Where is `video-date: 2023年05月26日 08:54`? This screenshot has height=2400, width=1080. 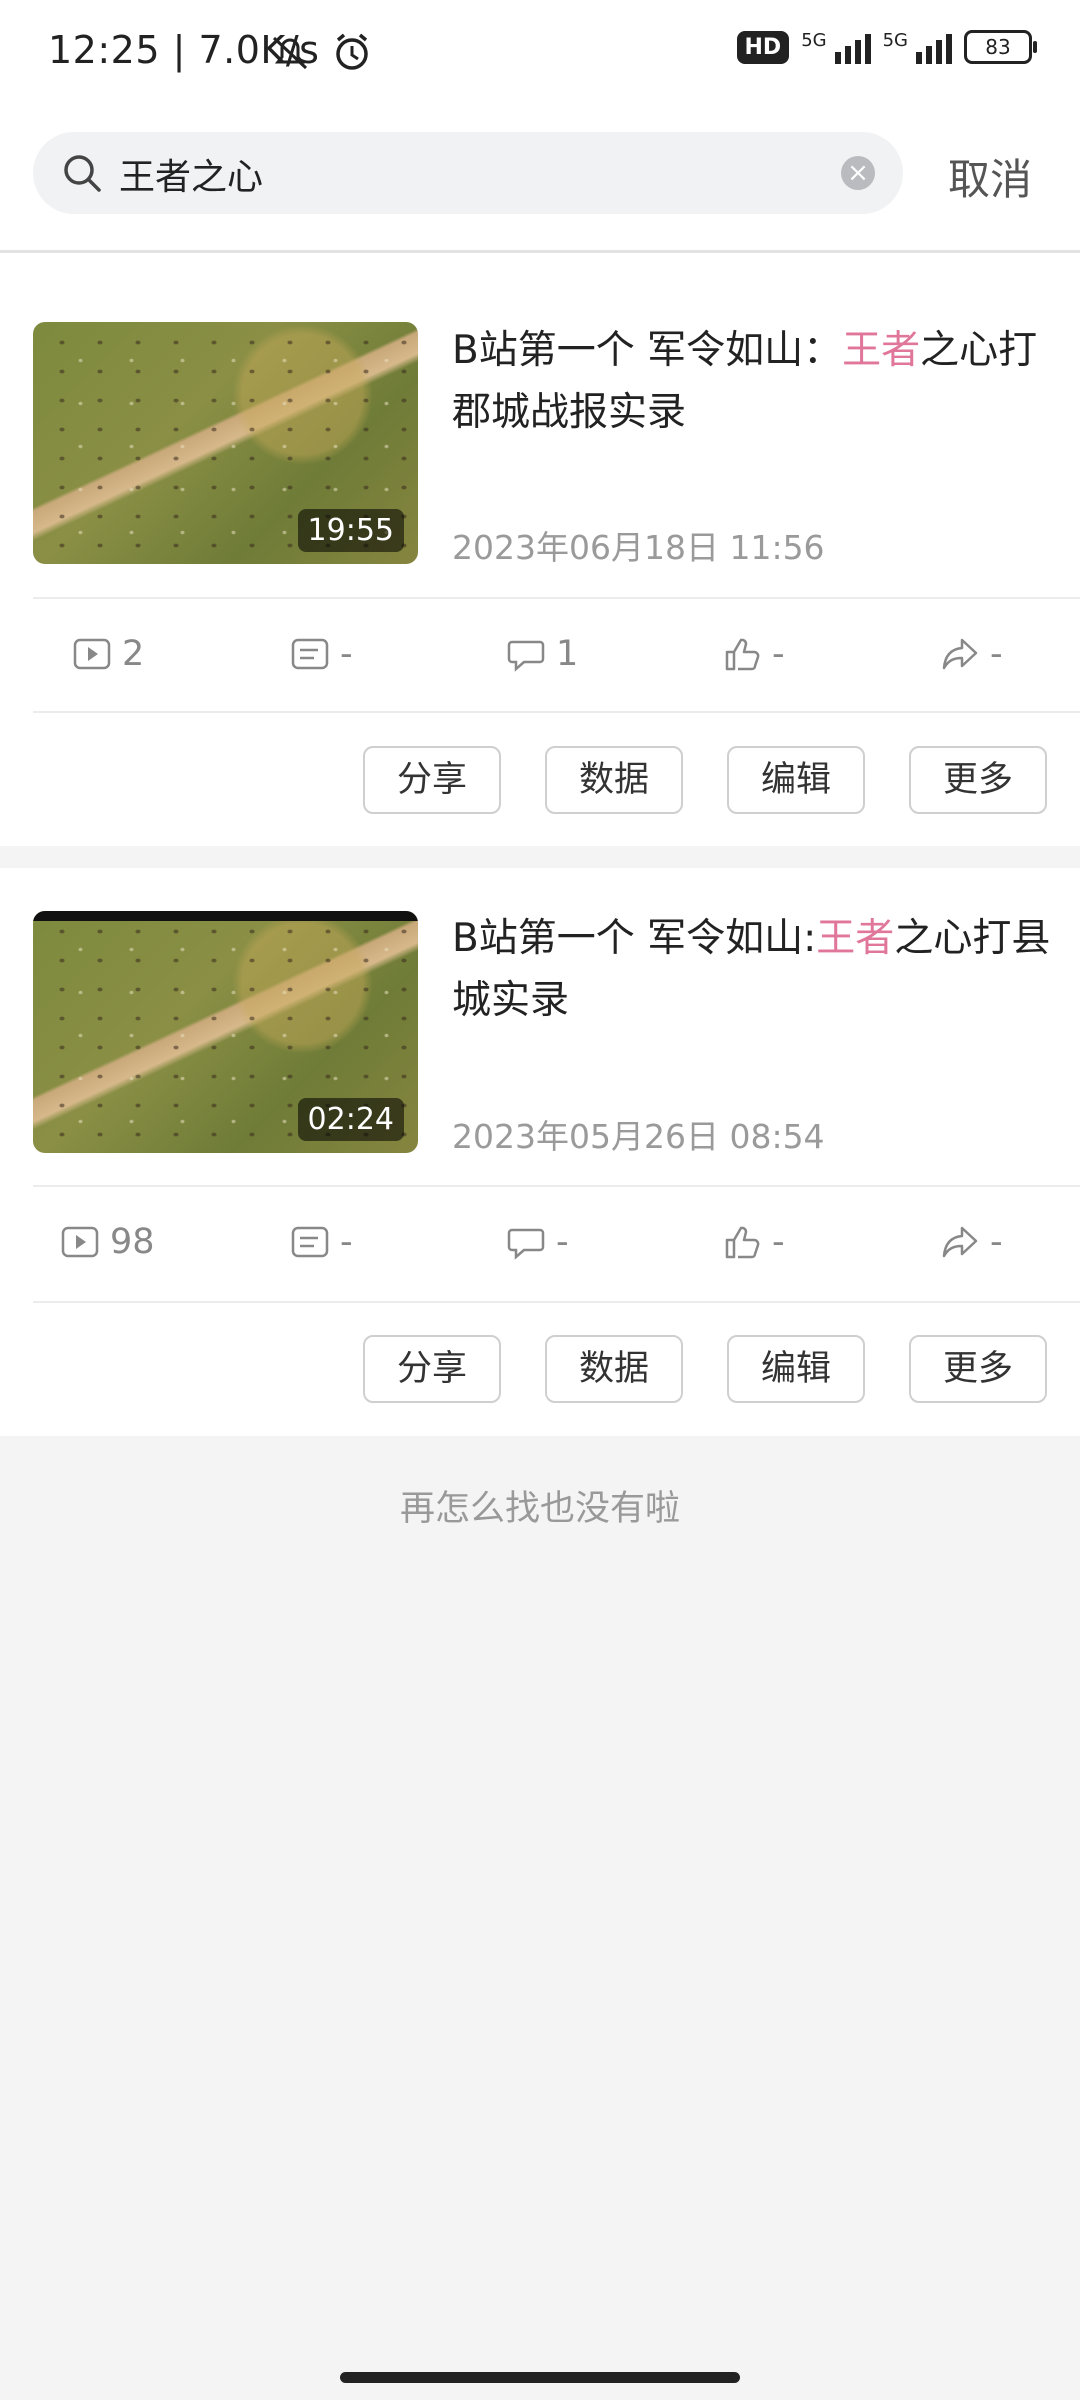 video-date: 2023年05月26日 08:54 is located at coordinates (638, 1136).